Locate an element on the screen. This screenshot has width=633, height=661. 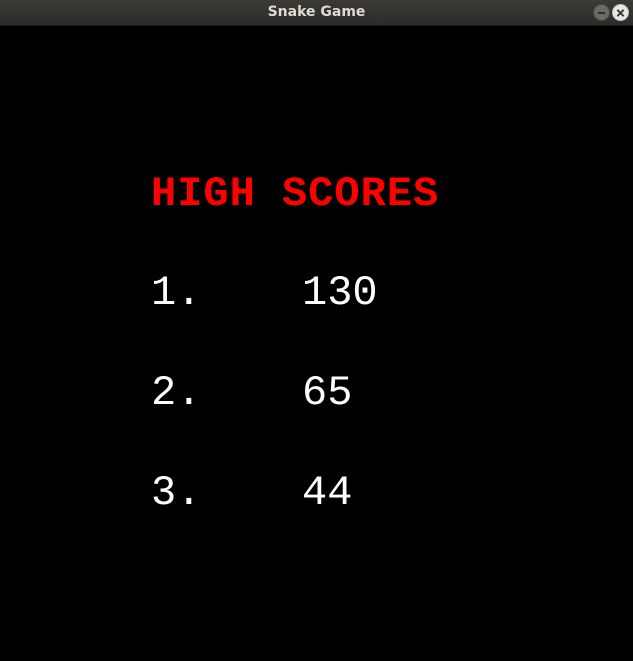
window-title: Snake Game is located at coordinates (316, 12).